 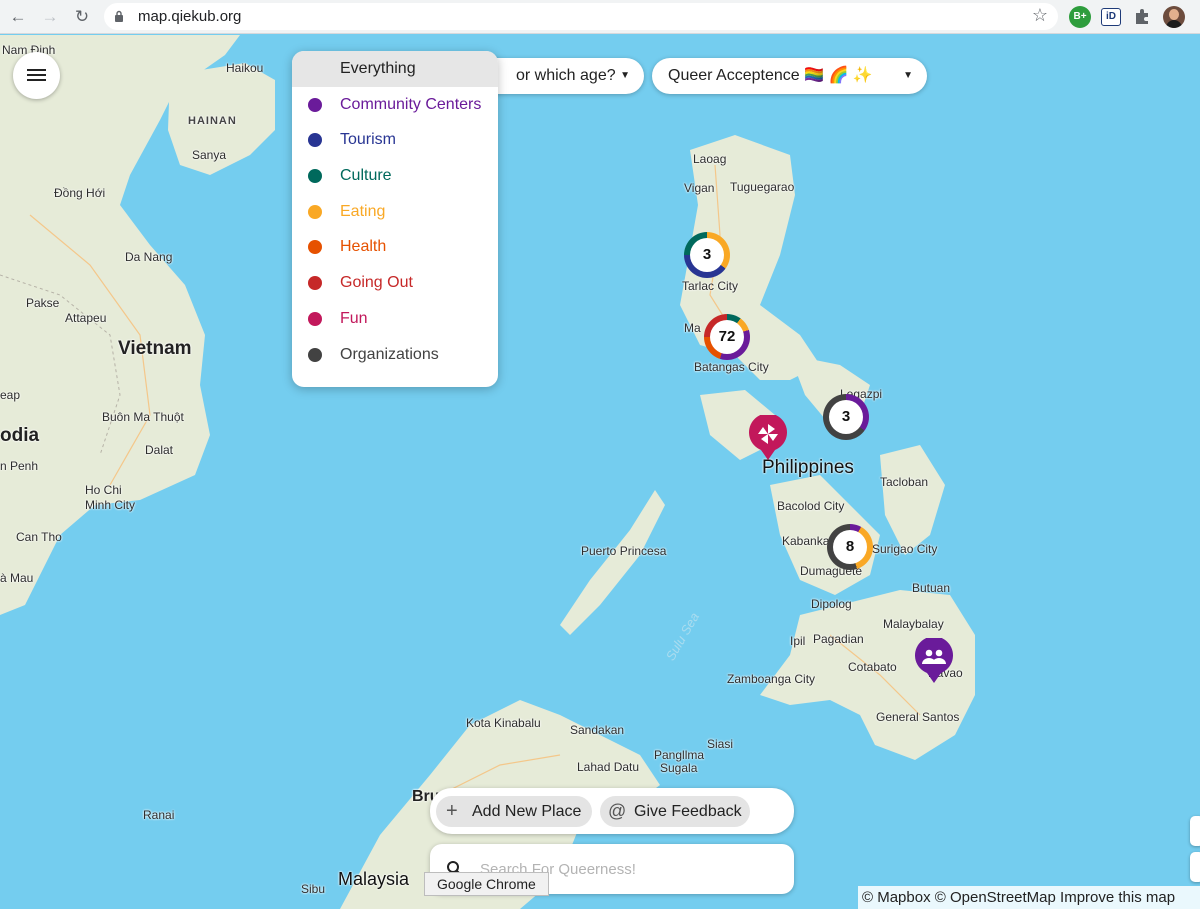 I want to click on add-new-place-label: Add New Place, so click(x=527, y=811).